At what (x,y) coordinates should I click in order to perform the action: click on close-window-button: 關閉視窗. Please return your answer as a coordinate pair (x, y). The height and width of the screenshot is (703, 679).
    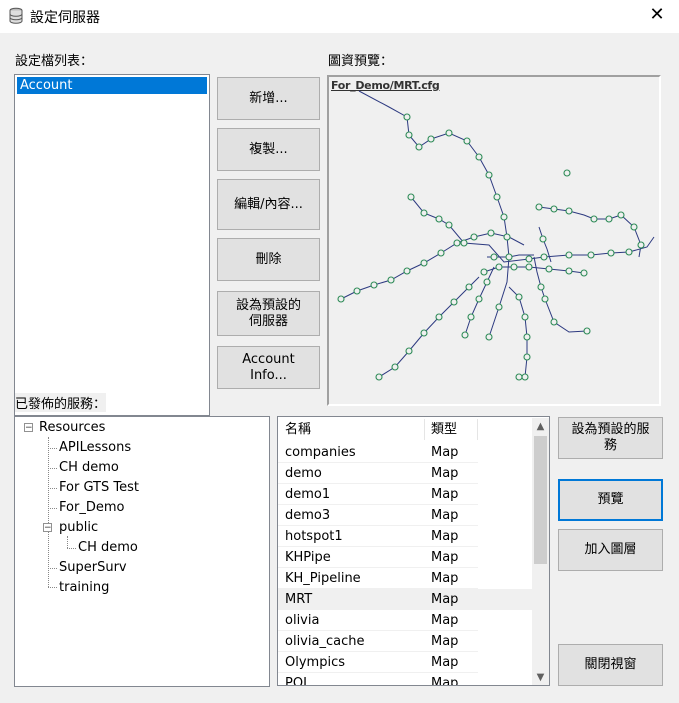
    Looking at the image, I should click on (610, 665).